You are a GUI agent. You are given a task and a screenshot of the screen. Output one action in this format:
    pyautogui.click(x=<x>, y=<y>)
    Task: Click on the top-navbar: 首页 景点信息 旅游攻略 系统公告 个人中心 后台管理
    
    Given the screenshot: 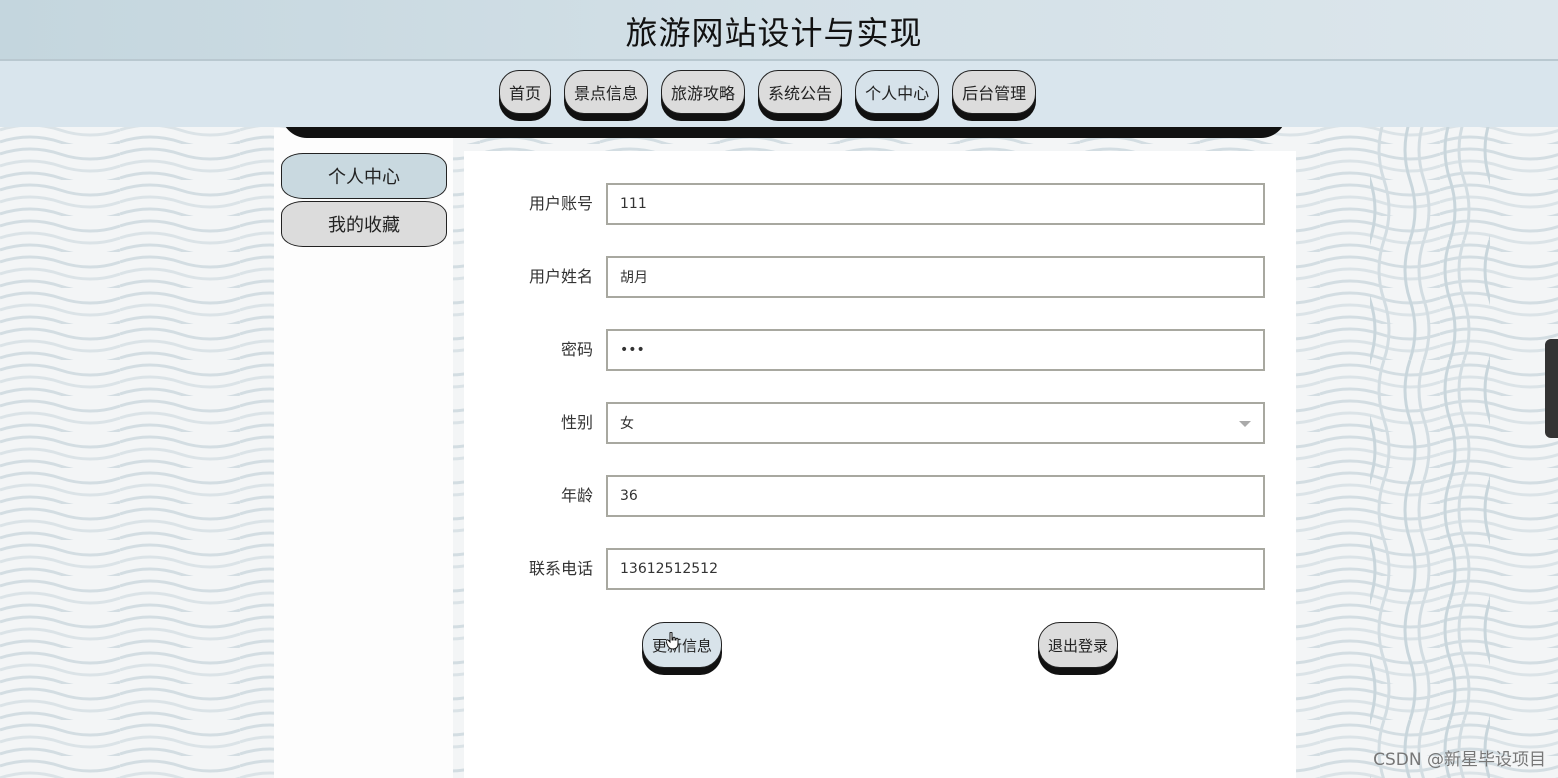 What is the action you would take?
    pyautogui.click(x=779, y=94)
    